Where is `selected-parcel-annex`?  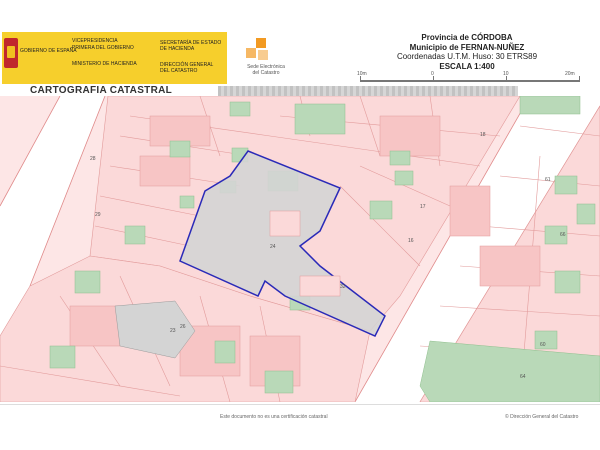 selected-parcel-annex is located at coordinates (320, 286).